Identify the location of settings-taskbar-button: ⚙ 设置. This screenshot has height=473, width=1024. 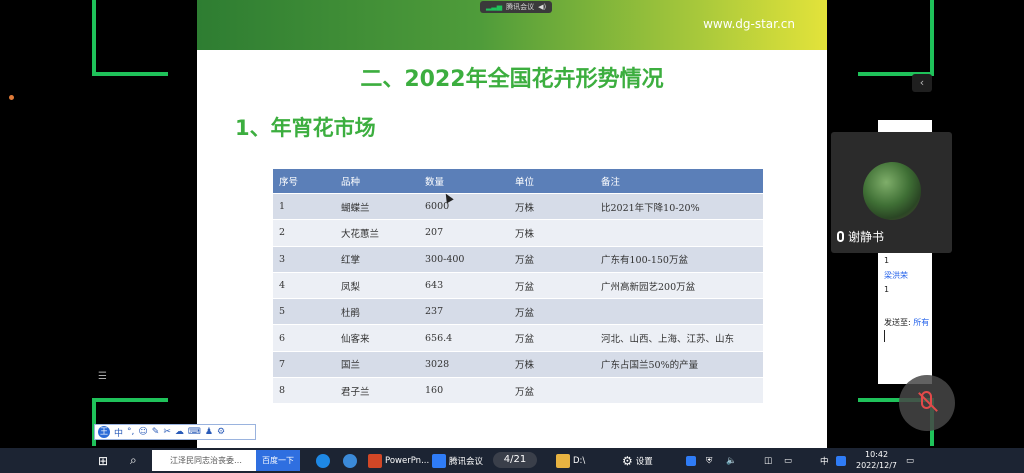
(637, 460).